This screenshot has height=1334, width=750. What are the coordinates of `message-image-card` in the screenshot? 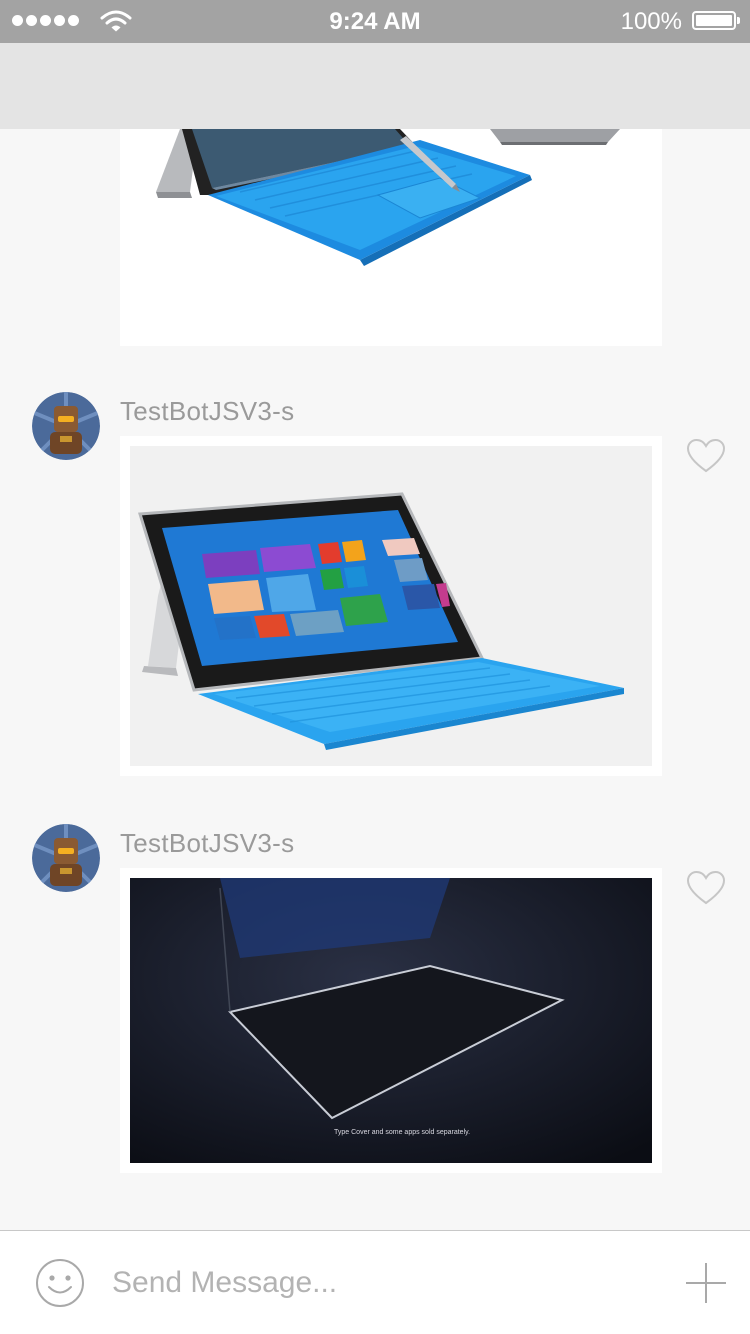 It's located at (391, 223).